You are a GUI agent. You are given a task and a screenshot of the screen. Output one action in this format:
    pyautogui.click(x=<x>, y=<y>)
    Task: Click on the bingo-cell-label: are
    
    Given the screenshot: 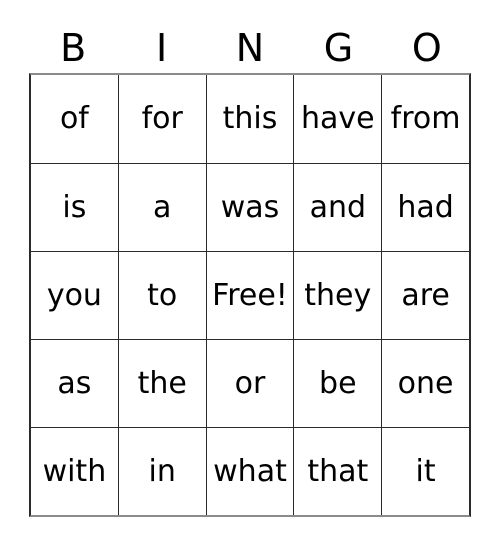 What is the action you would take?
    pyautogui.click(x=425, y=295)
    